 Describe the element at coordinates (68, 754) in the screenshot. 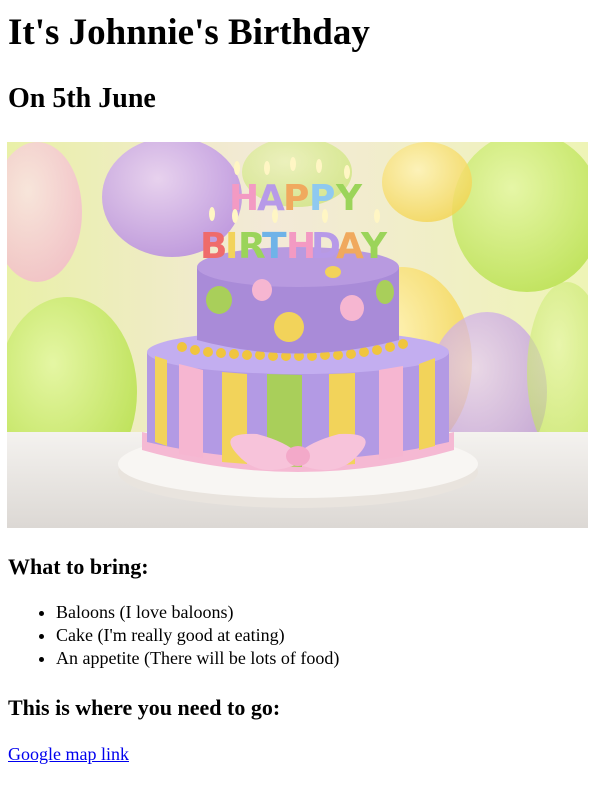

I see `google-map-link: Google map link` at that location.